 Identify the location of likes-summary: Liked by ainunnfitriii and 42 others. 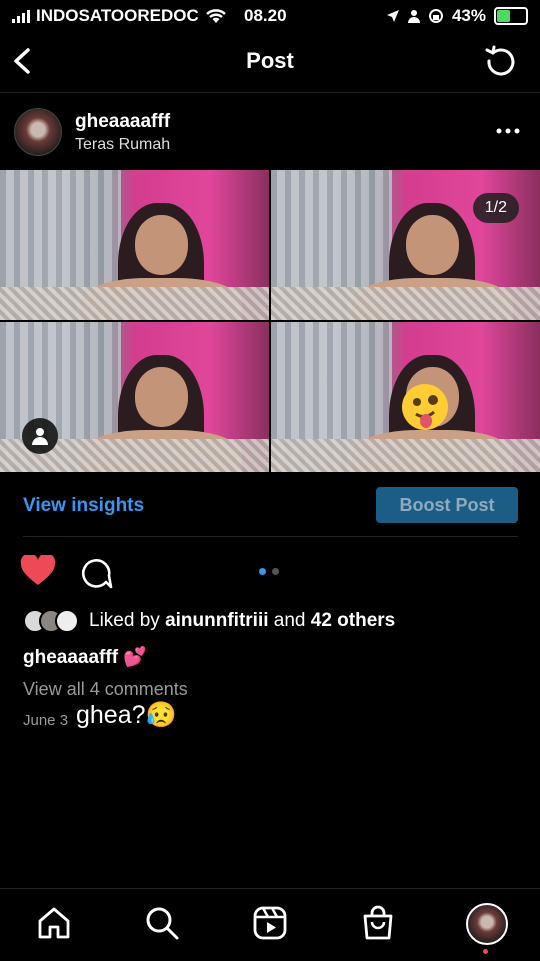
(209, 621).